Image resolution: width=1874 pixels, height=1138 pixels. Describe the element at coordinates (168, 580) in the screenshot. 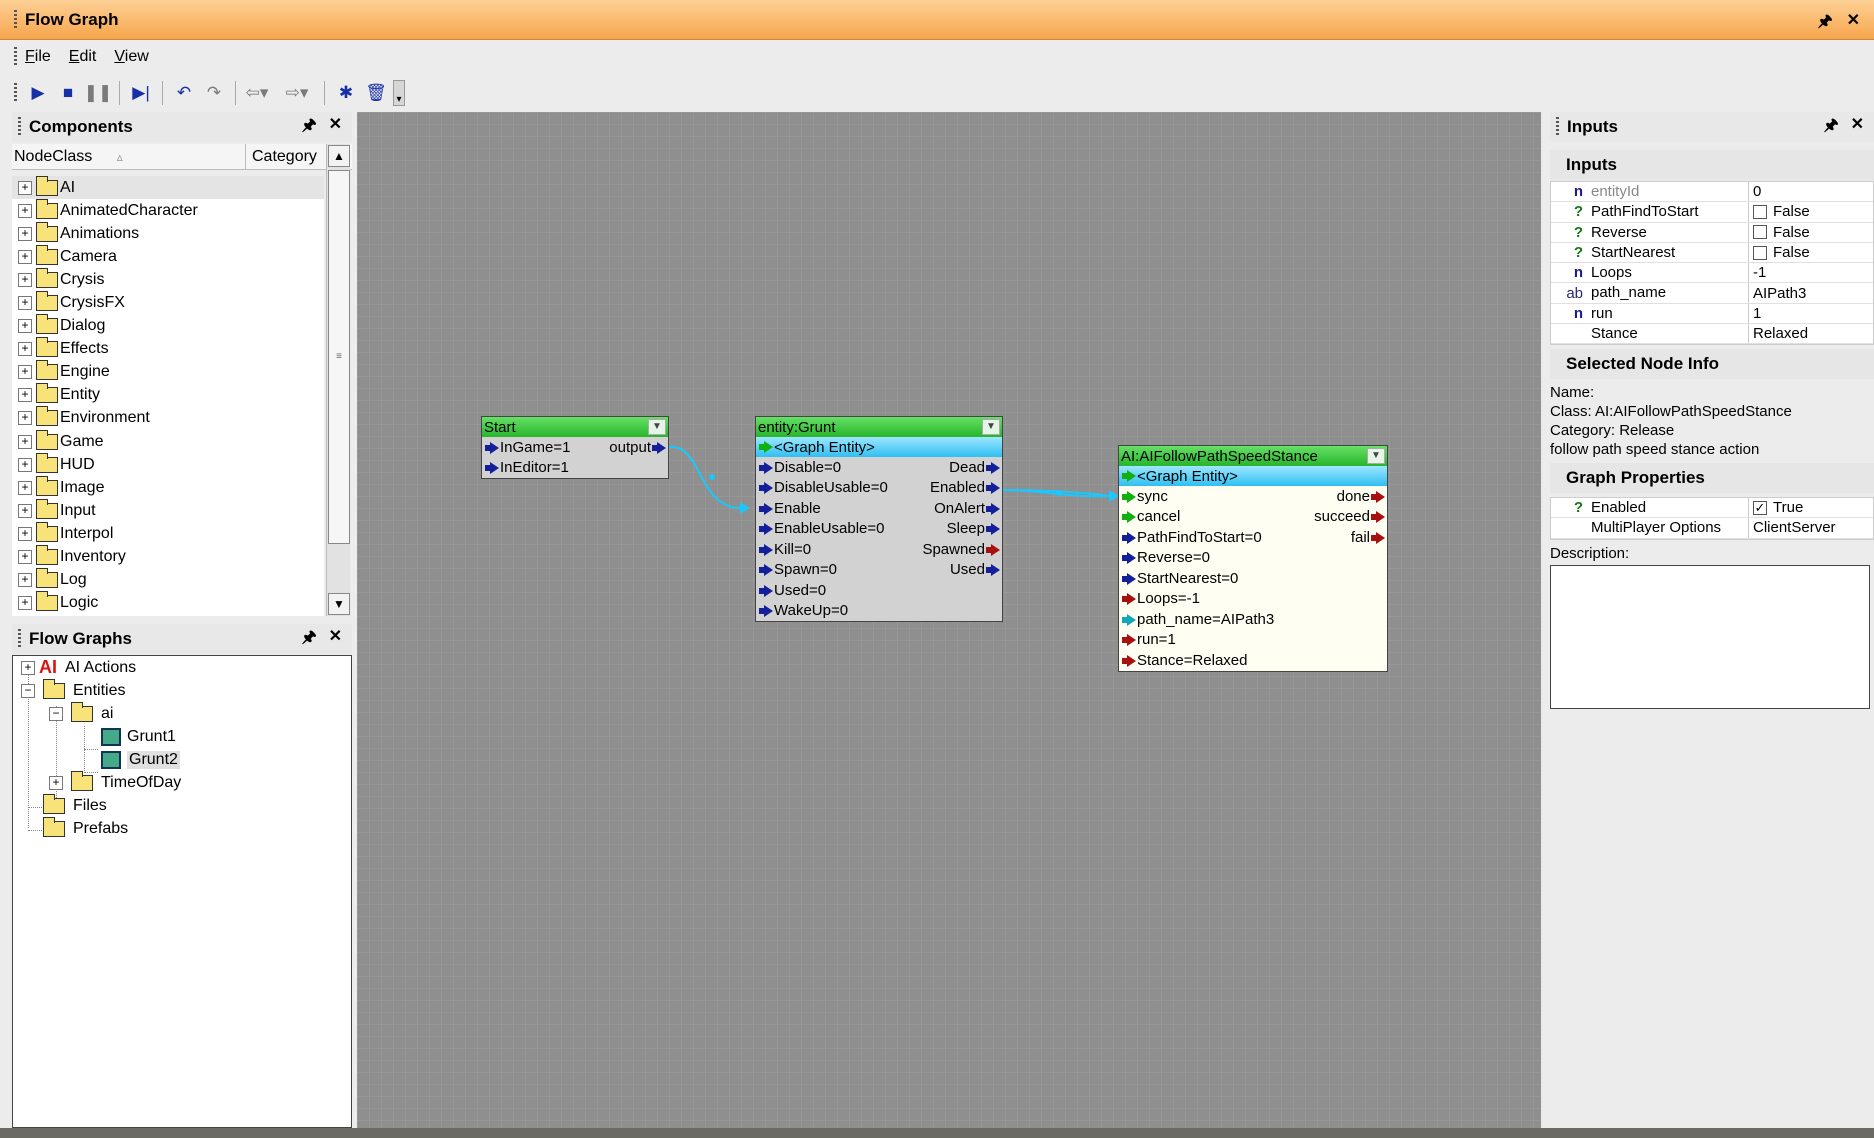

I see `component-item: + Log` at that location.